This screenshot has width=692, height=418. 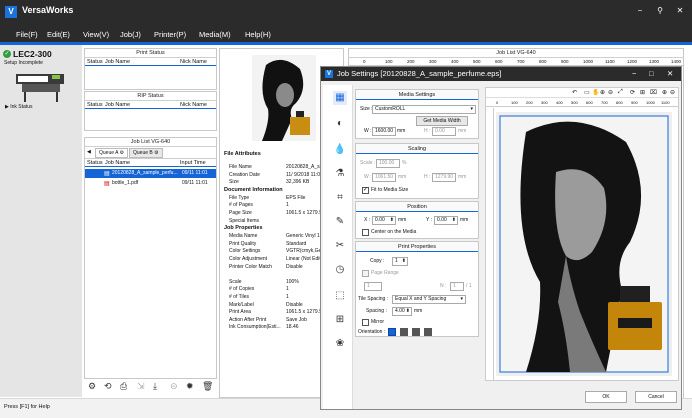 I want to click on crop-tool-icon: ⌧, so click(x=653, y=92).